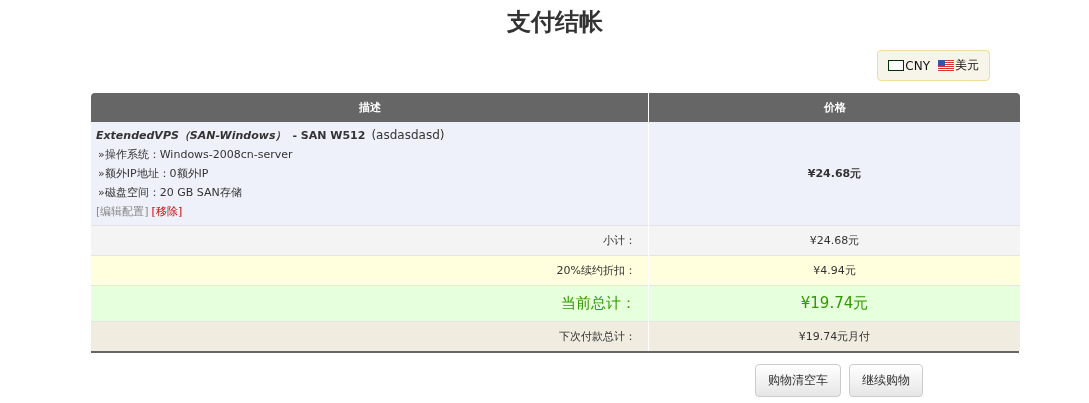 The width and height of the screenshot is (1089, 403). I want to click on total-value-cell: ¥19.74元, so click(834, 303).